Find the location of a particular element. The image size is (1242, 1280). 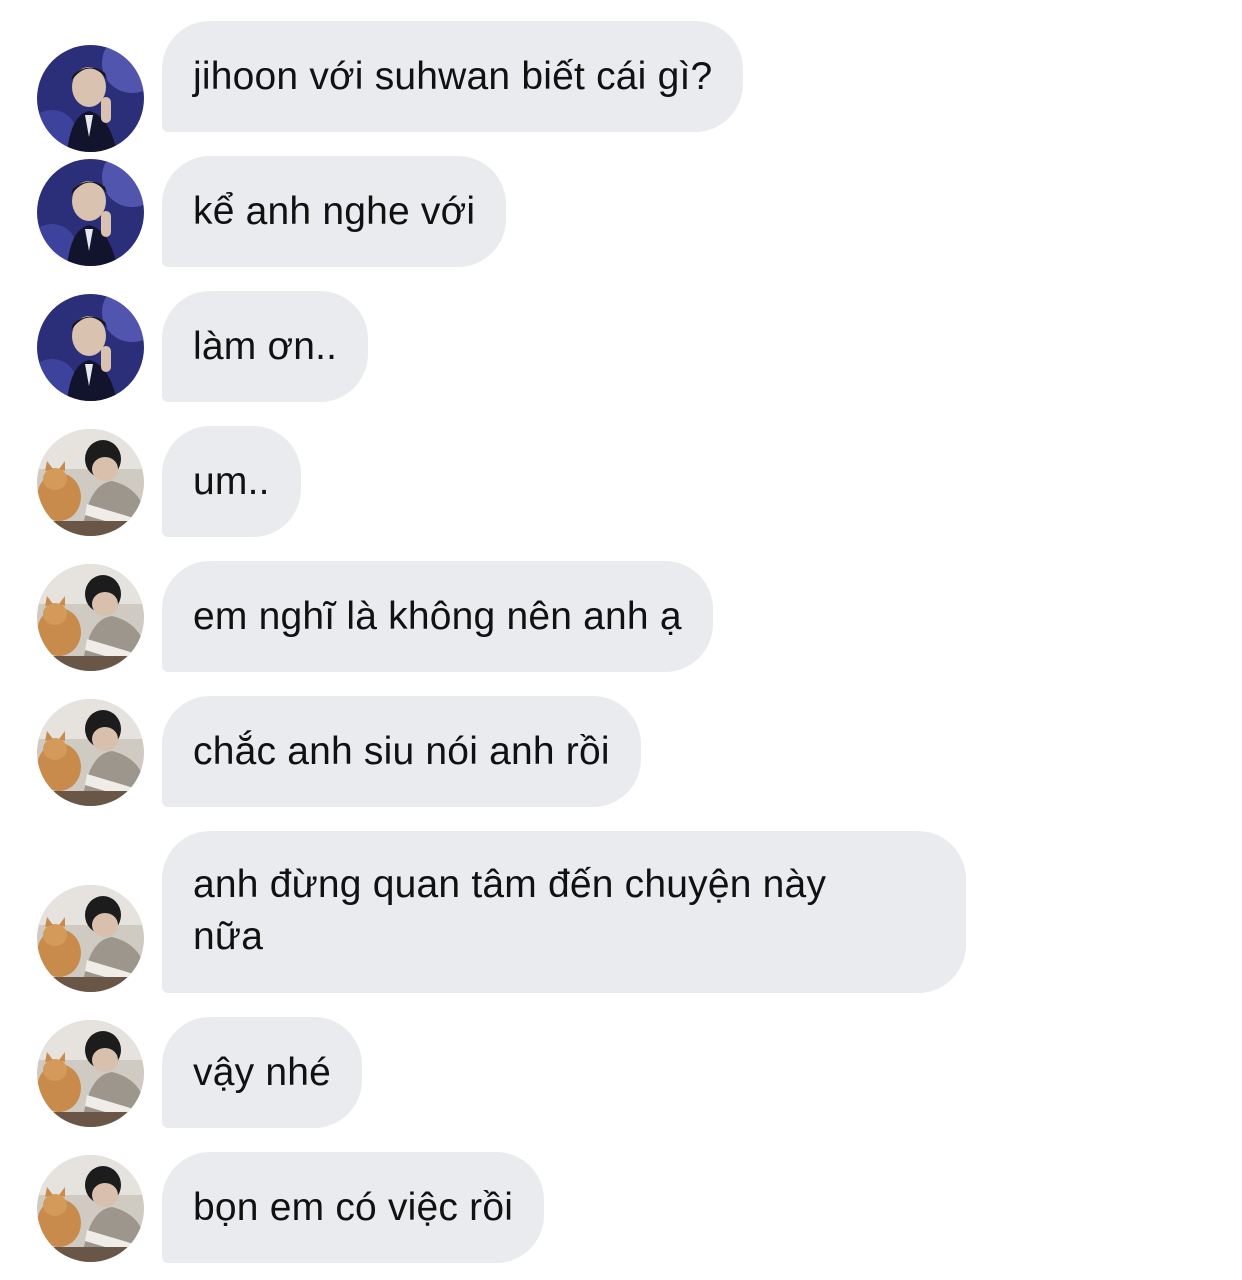

message-text: chắc anh siu nói anh rồi is located at coordinates (401, 751).